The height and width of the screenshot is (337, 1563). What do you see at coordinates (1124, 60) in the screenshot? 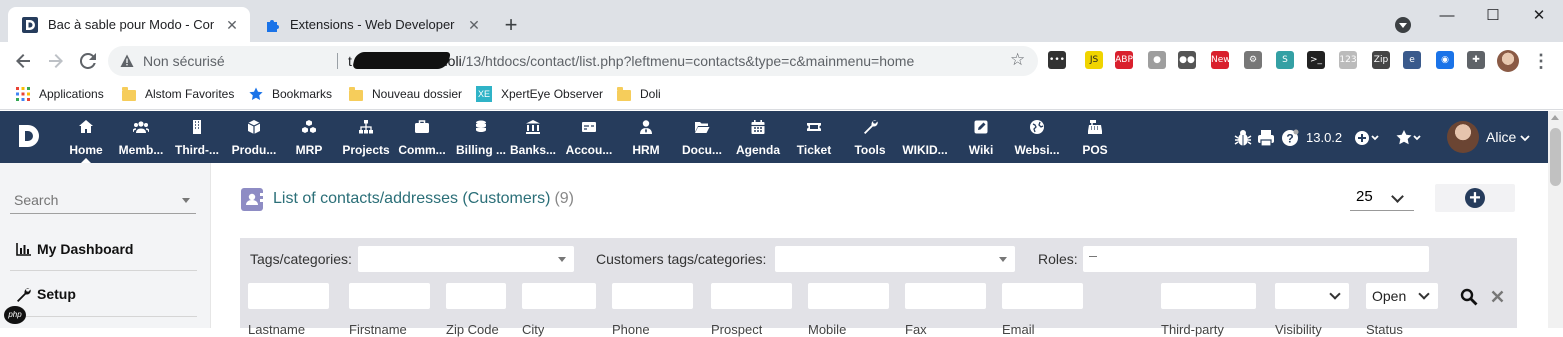
I see `adblock-icon: ABP` at bounding box center [1124, 60].